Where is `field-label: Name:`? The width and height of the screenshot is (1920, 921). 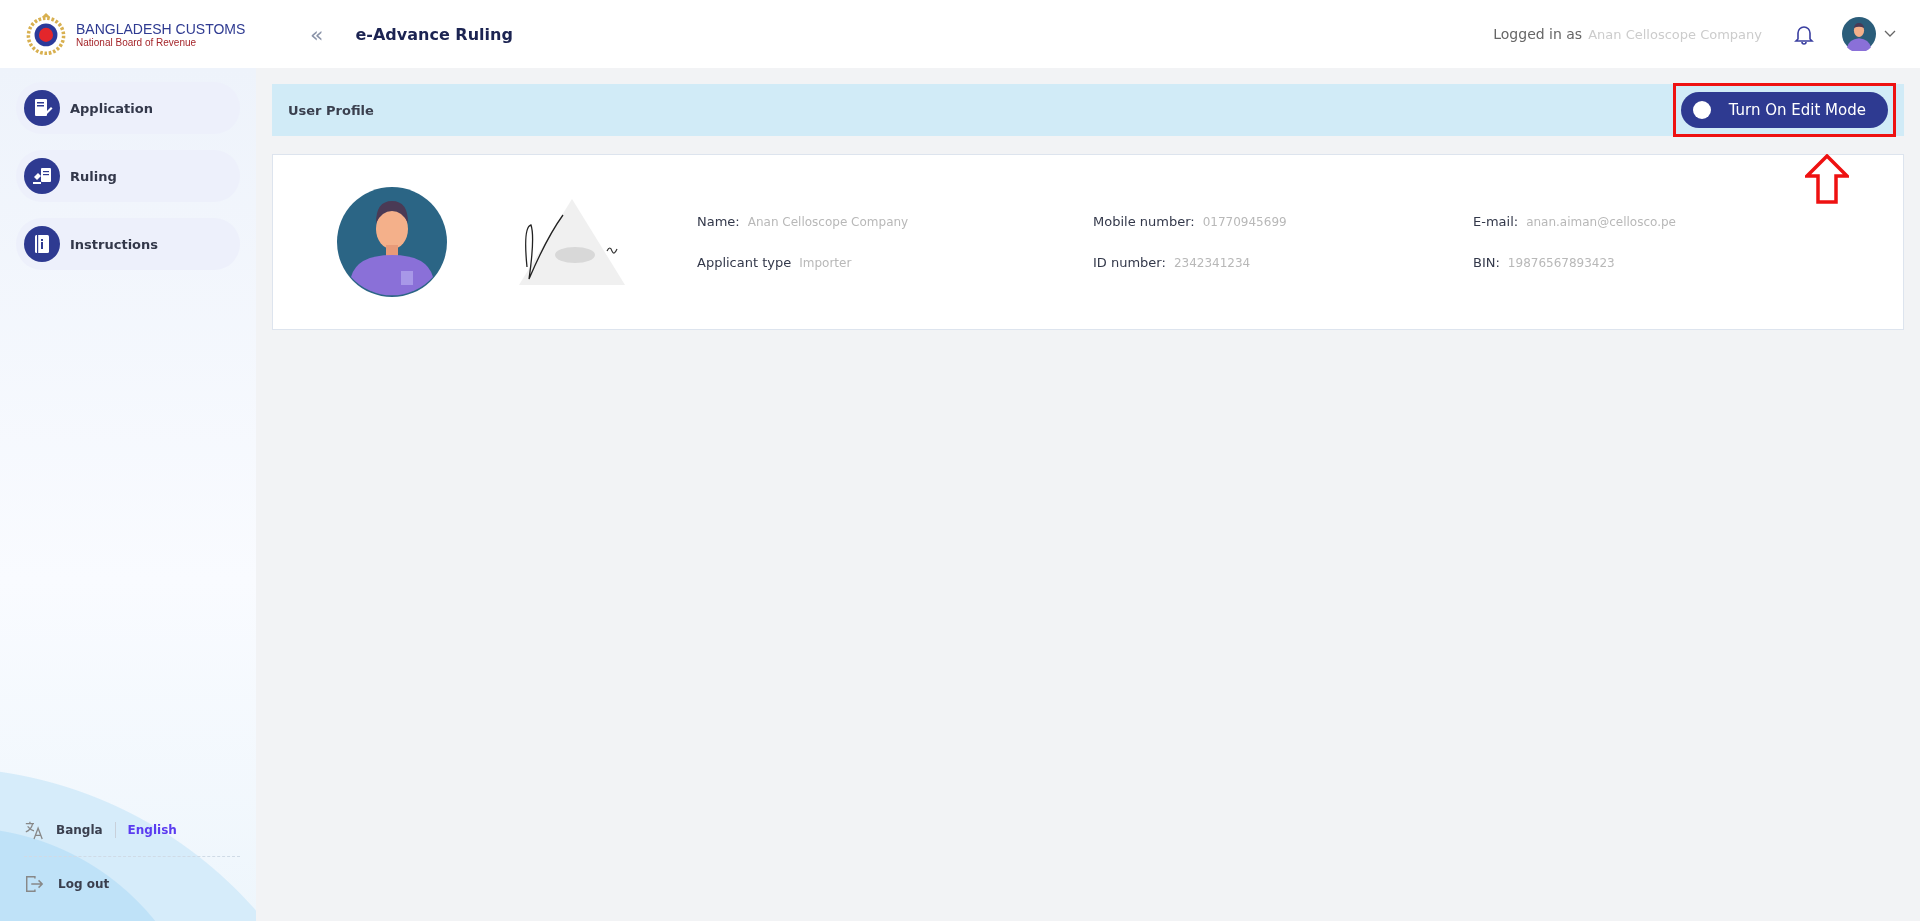
field-label: Name: is located at coordinates (718, 221).